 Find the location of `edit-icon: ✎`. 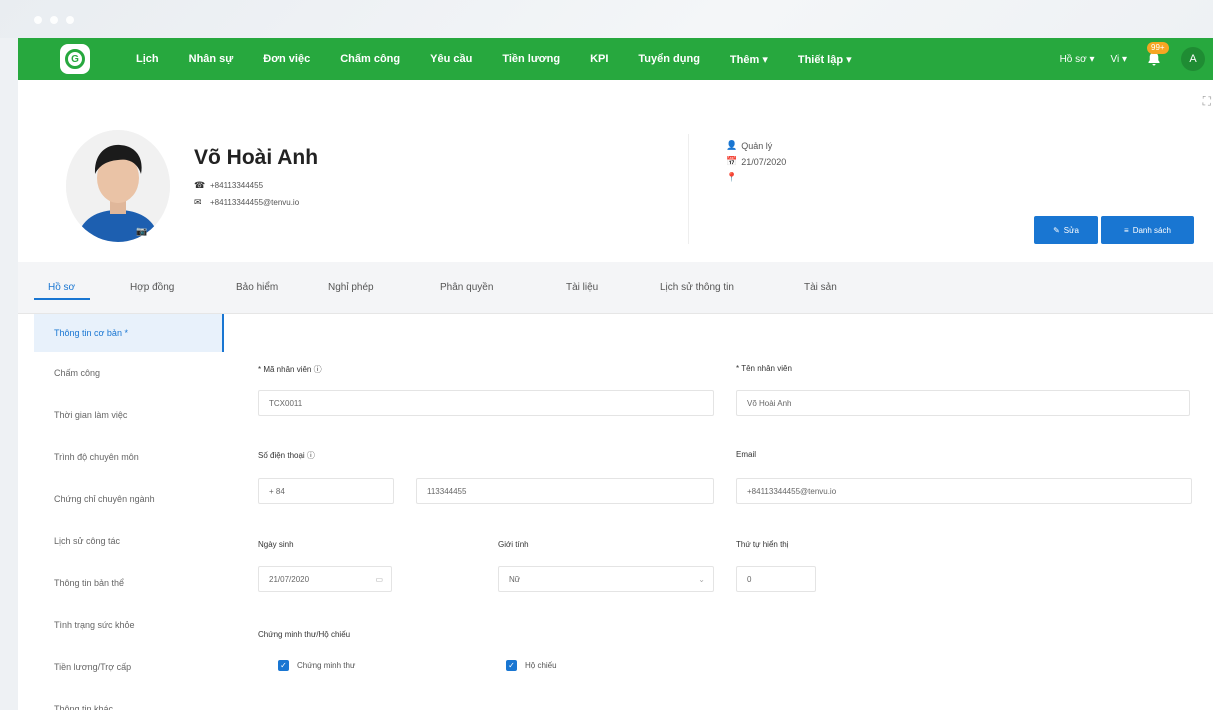

edit-icon: ✎ is located at coordinates (1056, 230).